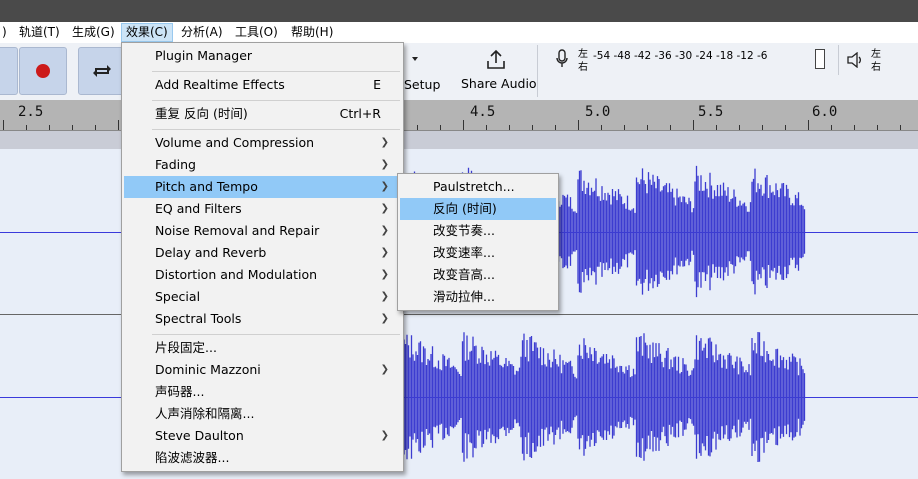 The width and height of the screenshot is (918, 479). What do you see at coordinates (262, 187) in the screenshot?
I see `menu-item-pitch-tempo: Pitch and Tempo ❯` at bounding box center [262, 187].